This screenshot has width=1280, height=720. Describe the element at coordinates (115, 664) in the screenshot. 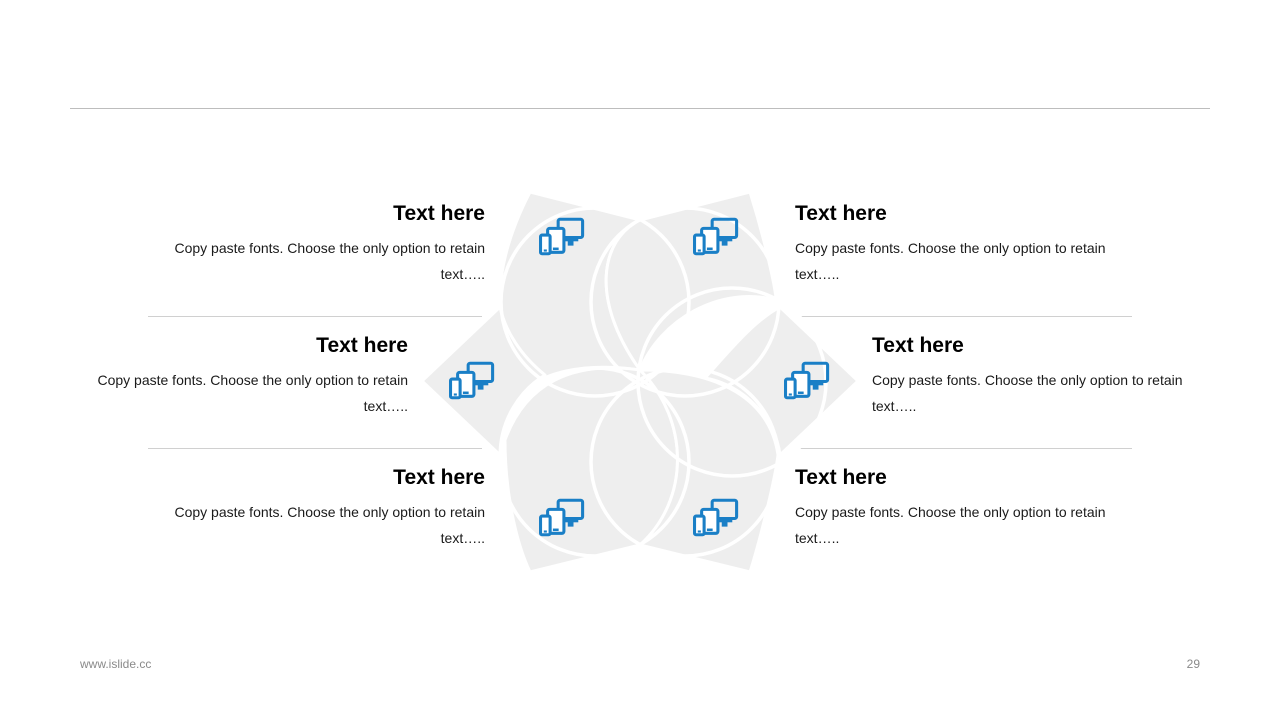

I see `footer-url: www.islide.cc` at that location.